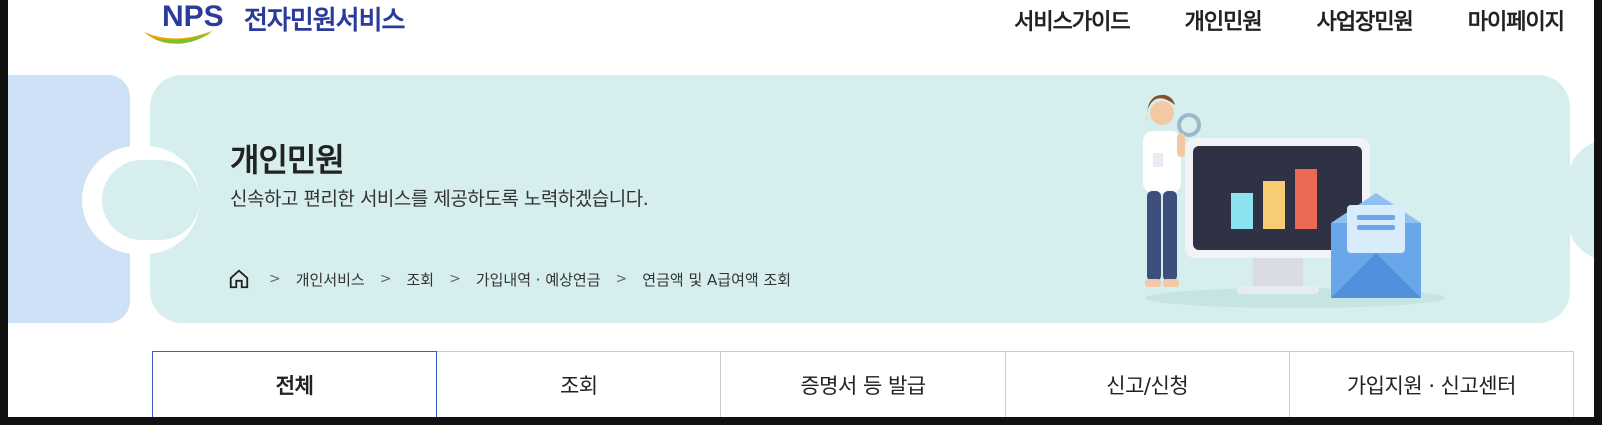 The image size is (1602, 425). I want to click on category-tabs: 전체 조회 증명서 등 발급 신고/신청 가입지원 · 신고센터, so click(863, 384).